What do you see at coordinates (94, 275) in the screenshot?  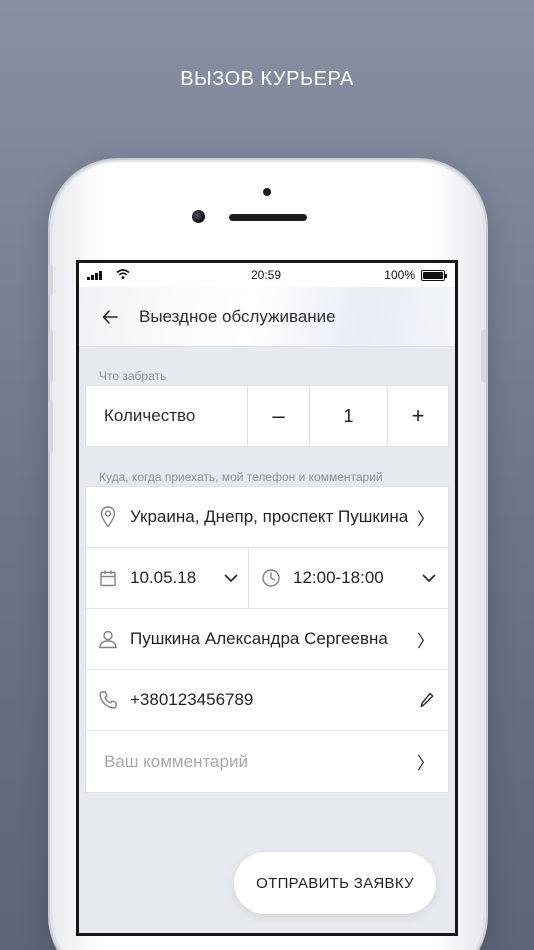 I see `signal-icon` at bounding box center [94, 275].